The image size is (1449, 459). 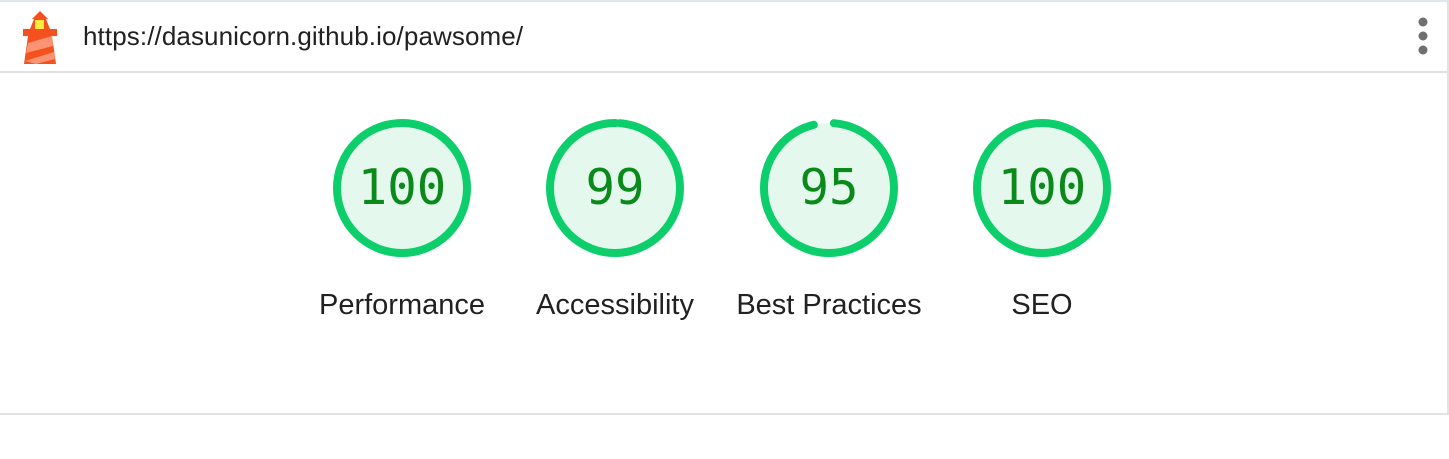 What do you see at coordinates (40, 37) in the screenshot?
I see `lighthouse-icon` at bounding box center [40, 37].